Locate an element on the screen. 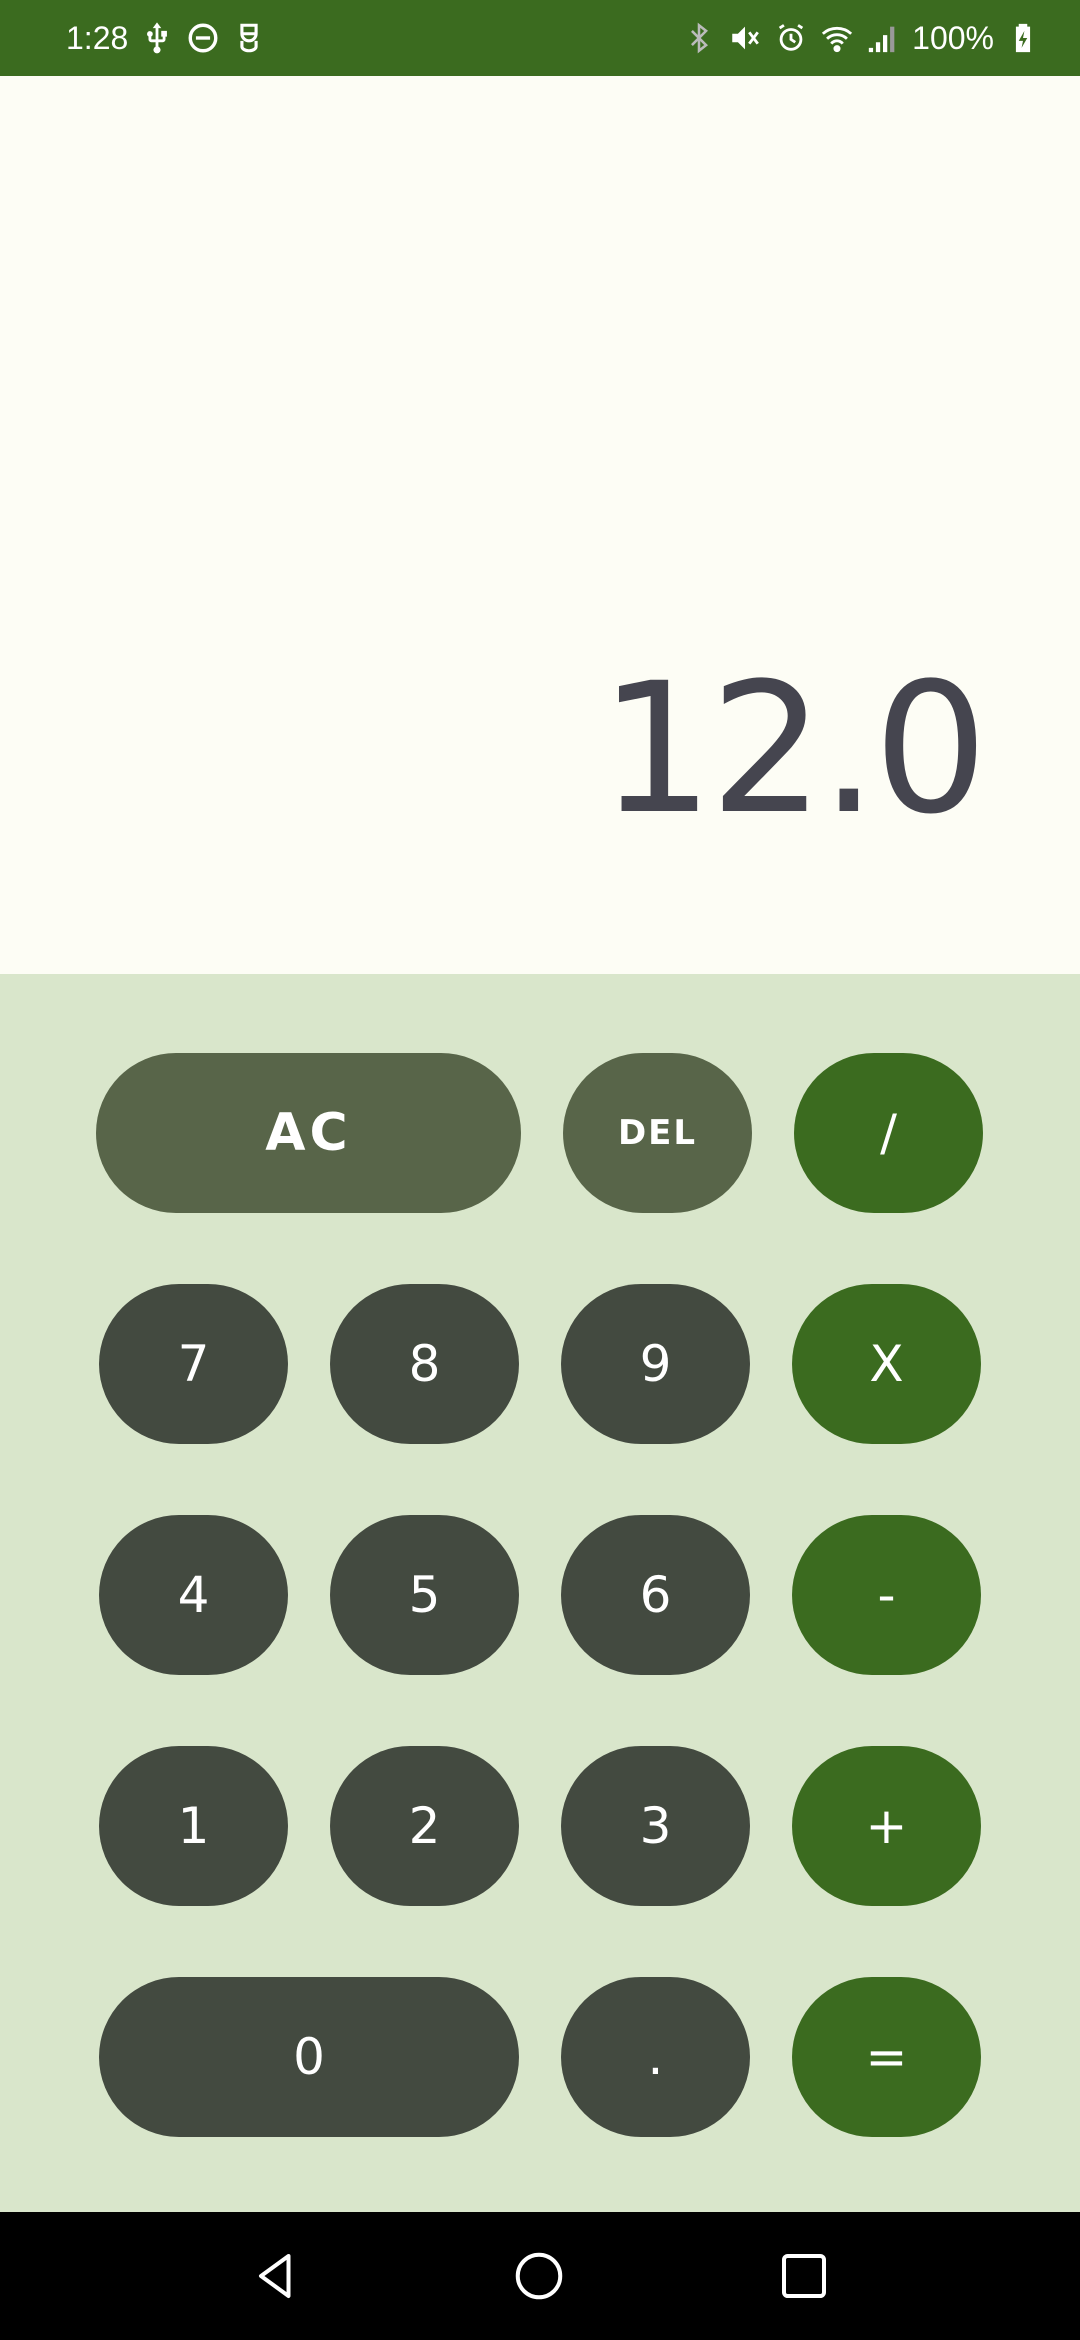 This screenshot has height=2340, width=1080. status-left: 1:28 is located at coordinates (166, 38).